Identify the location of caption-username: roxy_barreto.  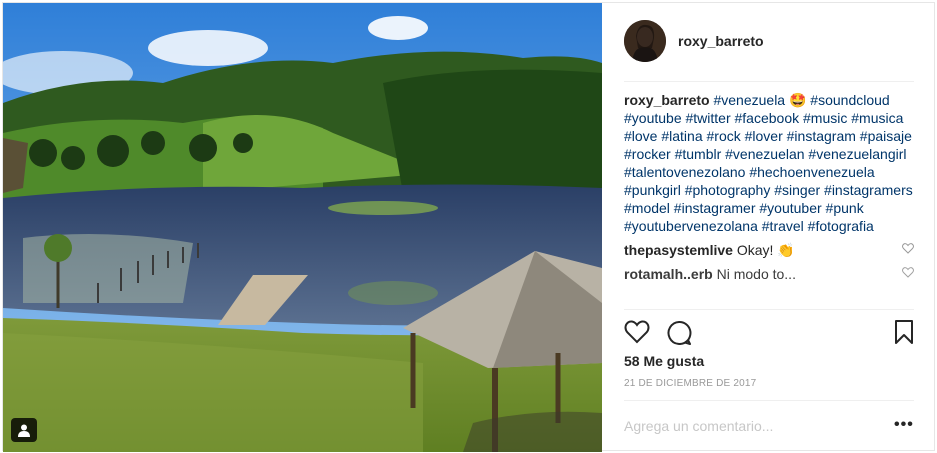
(667, 100).